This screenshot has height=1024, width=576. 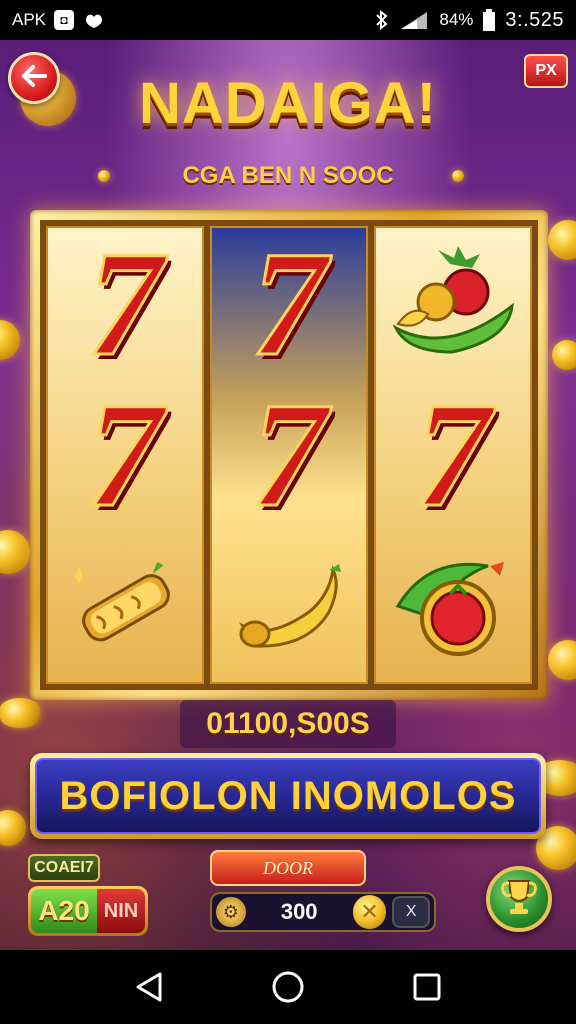 What do you see at coordinates (64, 911) in the screenshot?
I see `bet-value: A20` at bounding box center [64, 911].